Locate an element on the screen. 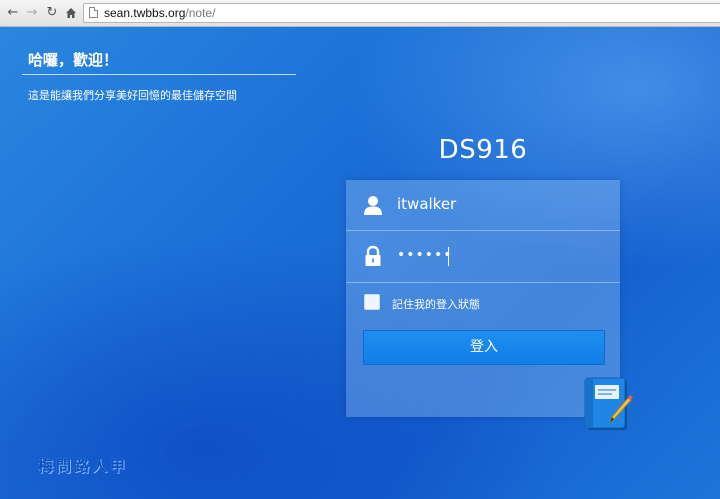 The height and width of the screenshot is (499, 720). lock-icon is located at coordinates (373, 255).